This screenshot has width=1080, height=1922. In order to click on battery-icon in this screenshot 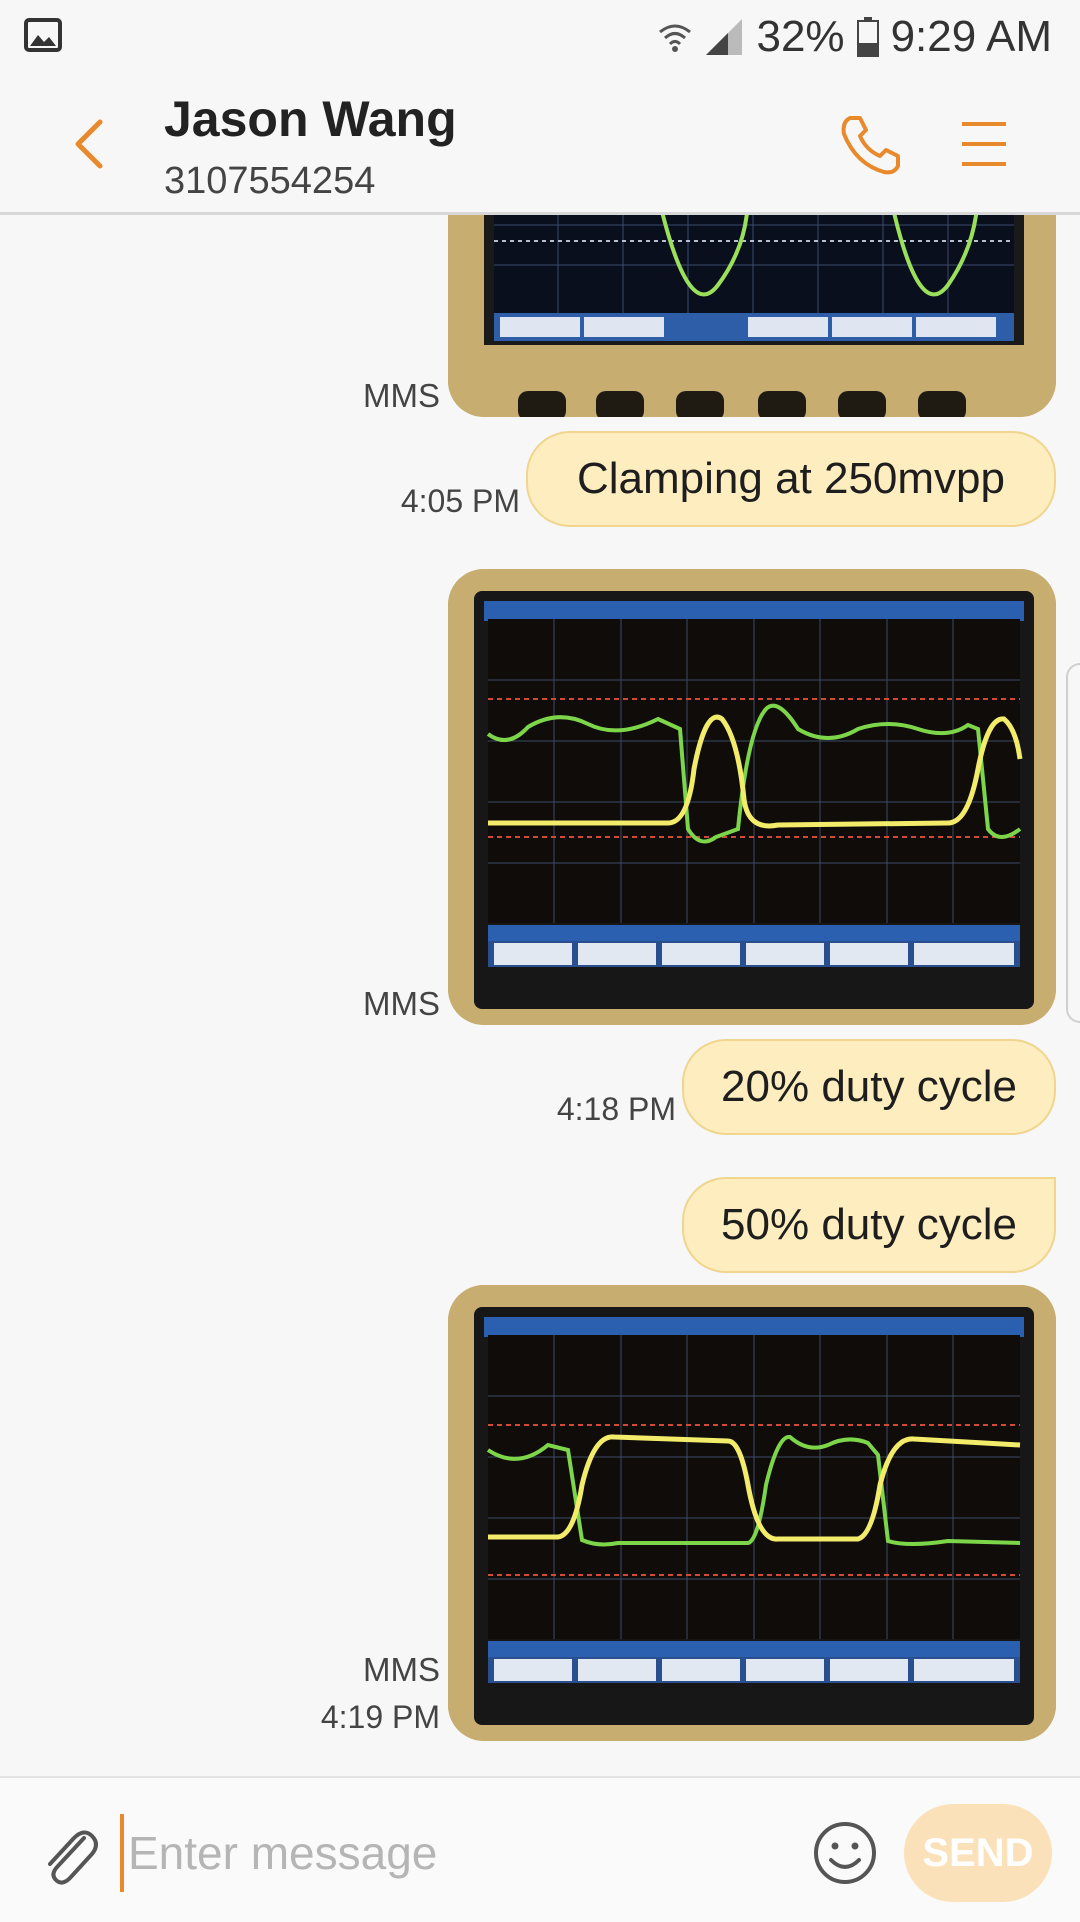, I will do `click(867, 37)`.